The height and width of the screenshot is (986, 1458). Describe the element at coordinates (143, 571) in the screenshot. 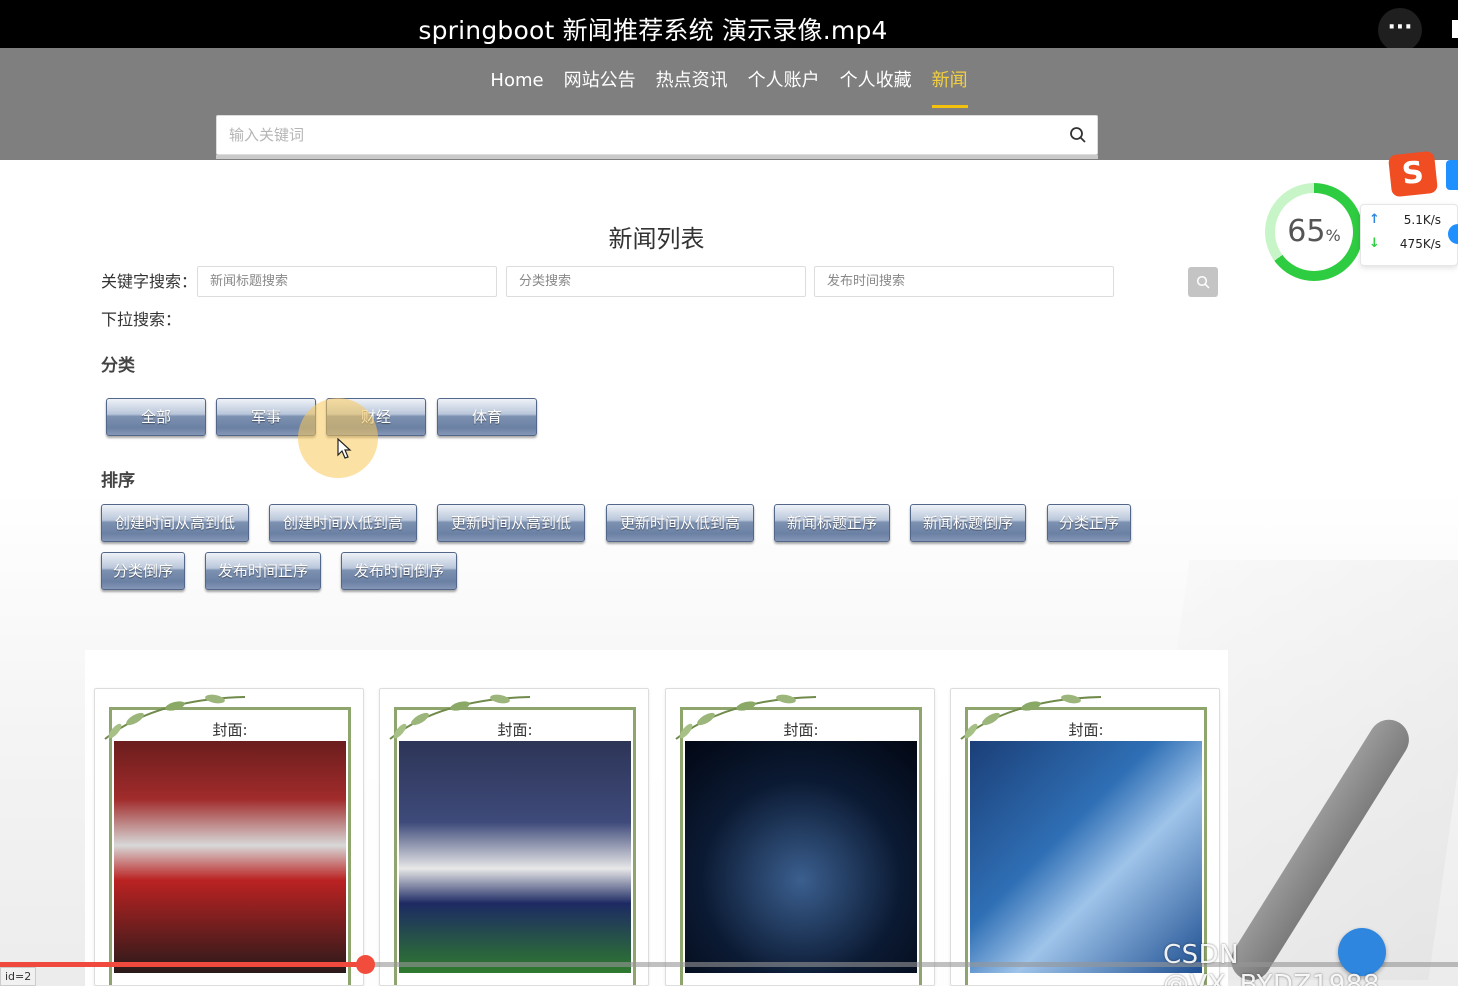

I see `sort-button-category-desc: 分类倒序` at that location.